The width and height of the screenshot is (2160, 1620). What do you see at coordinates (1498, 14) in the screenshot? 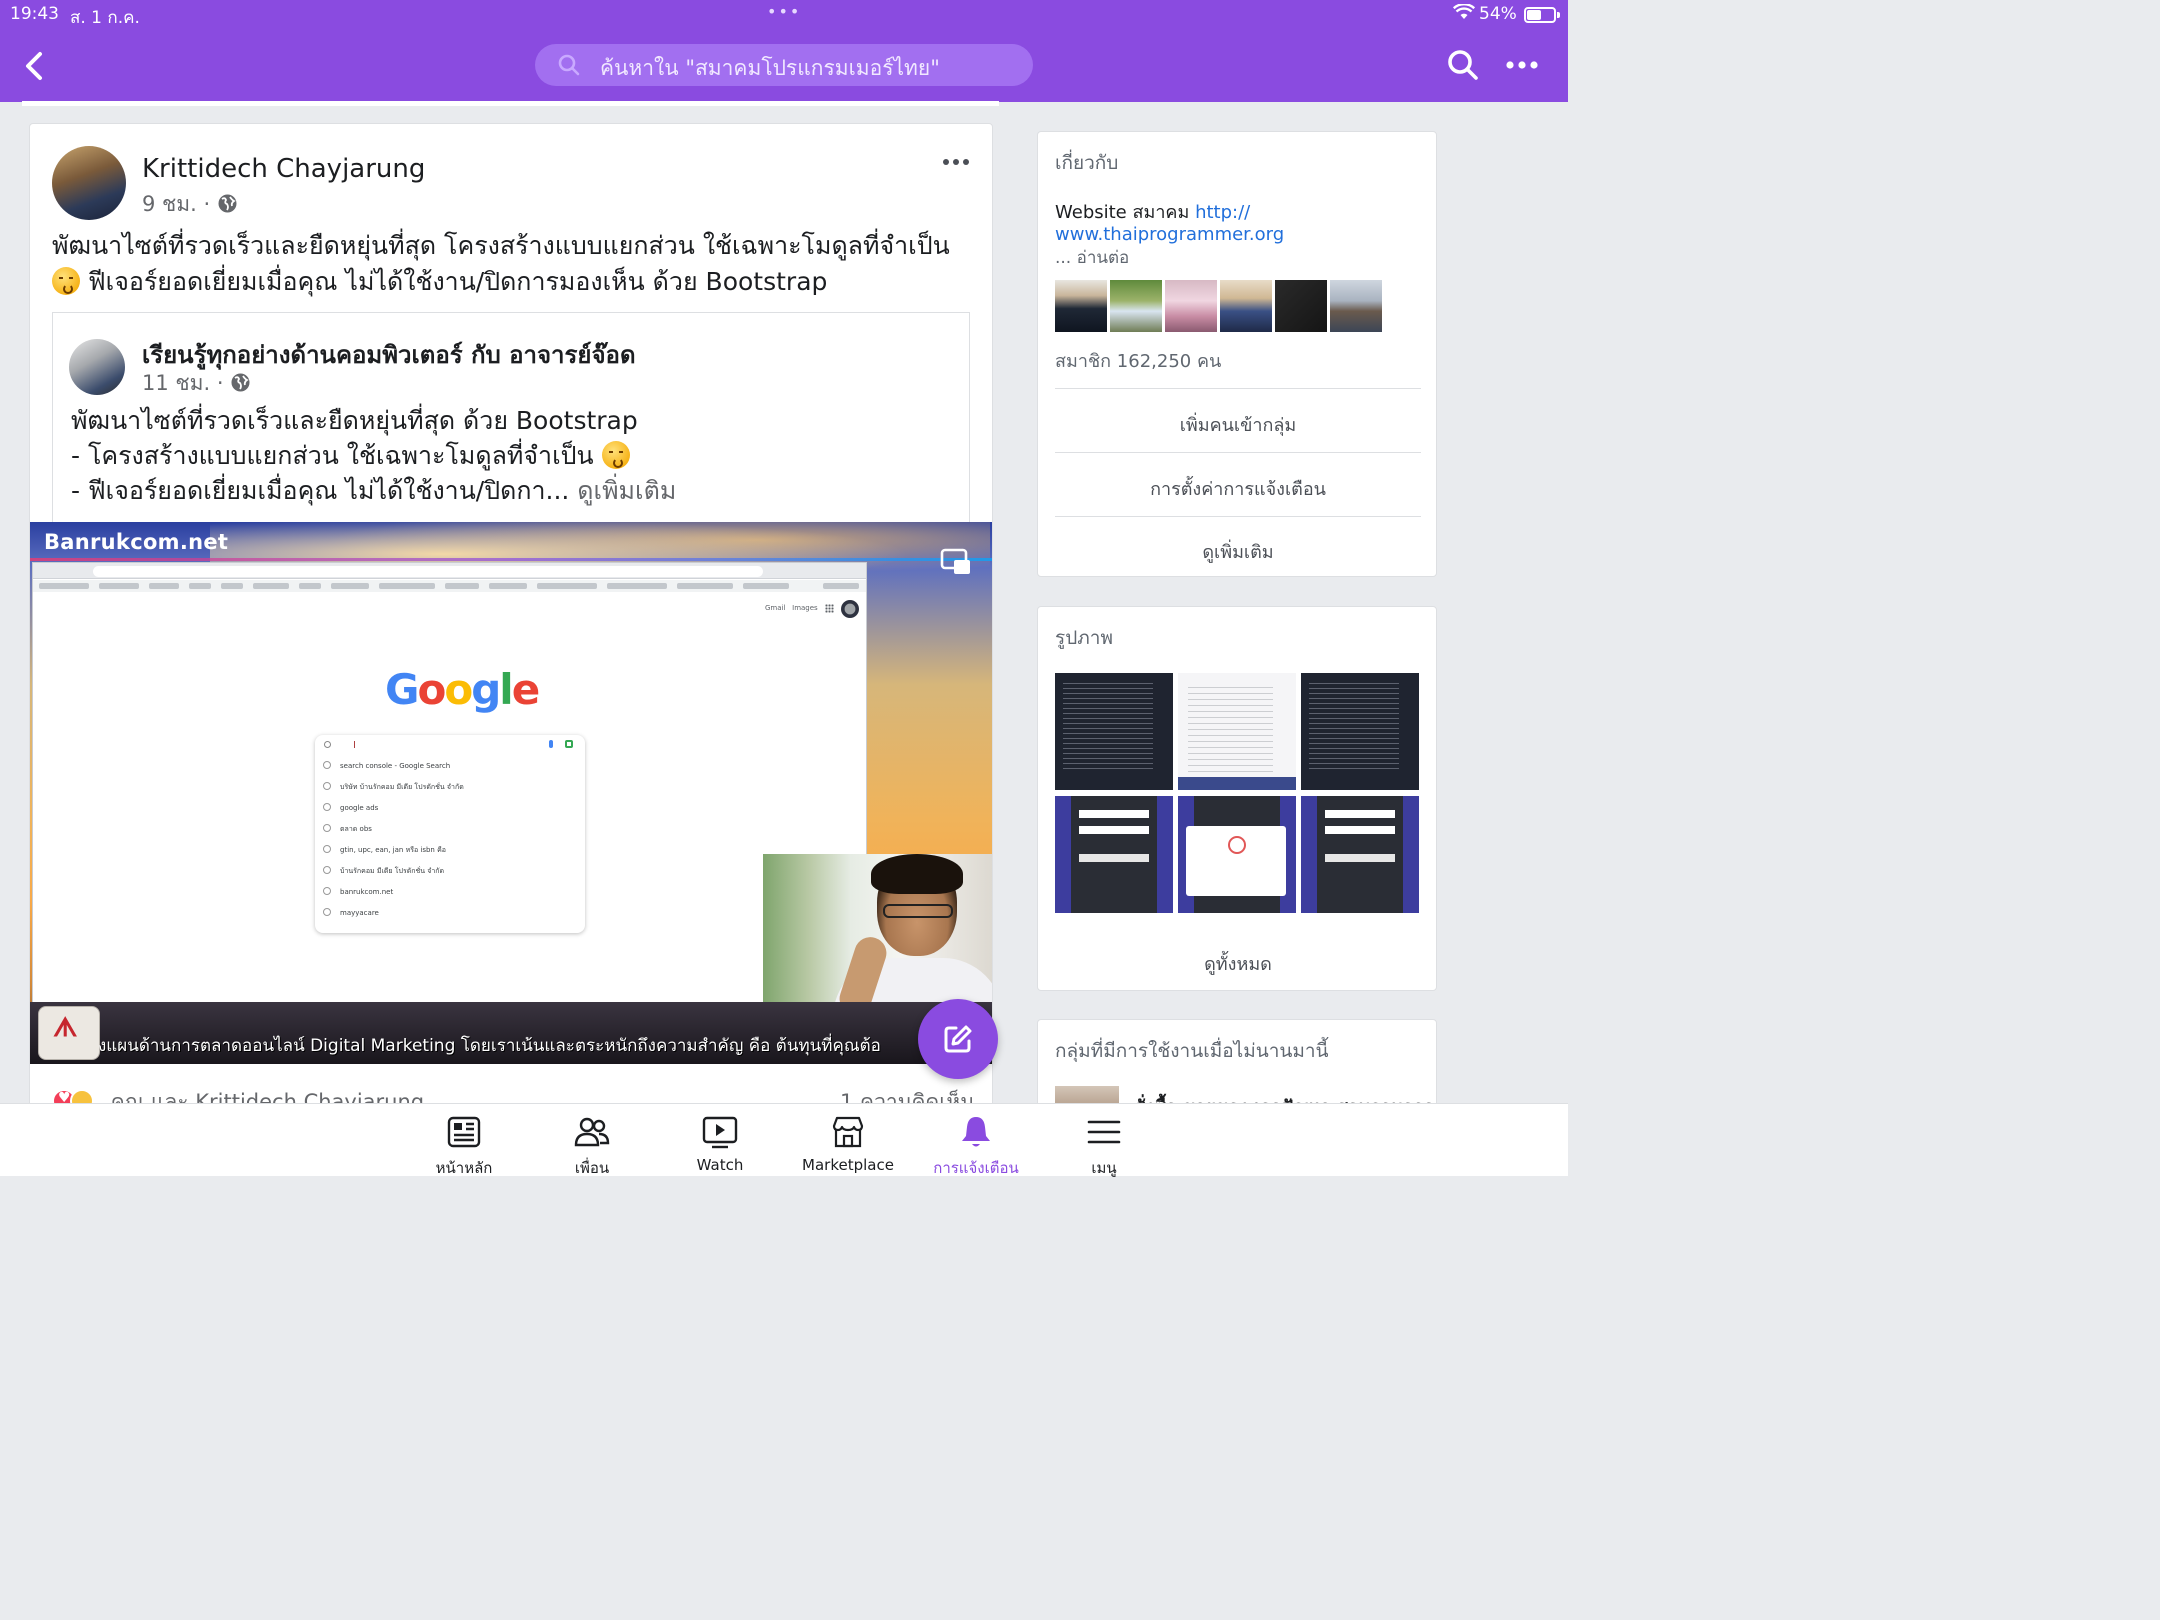
I see `battery-percent: 54%` at bounding box center [1498, 14].